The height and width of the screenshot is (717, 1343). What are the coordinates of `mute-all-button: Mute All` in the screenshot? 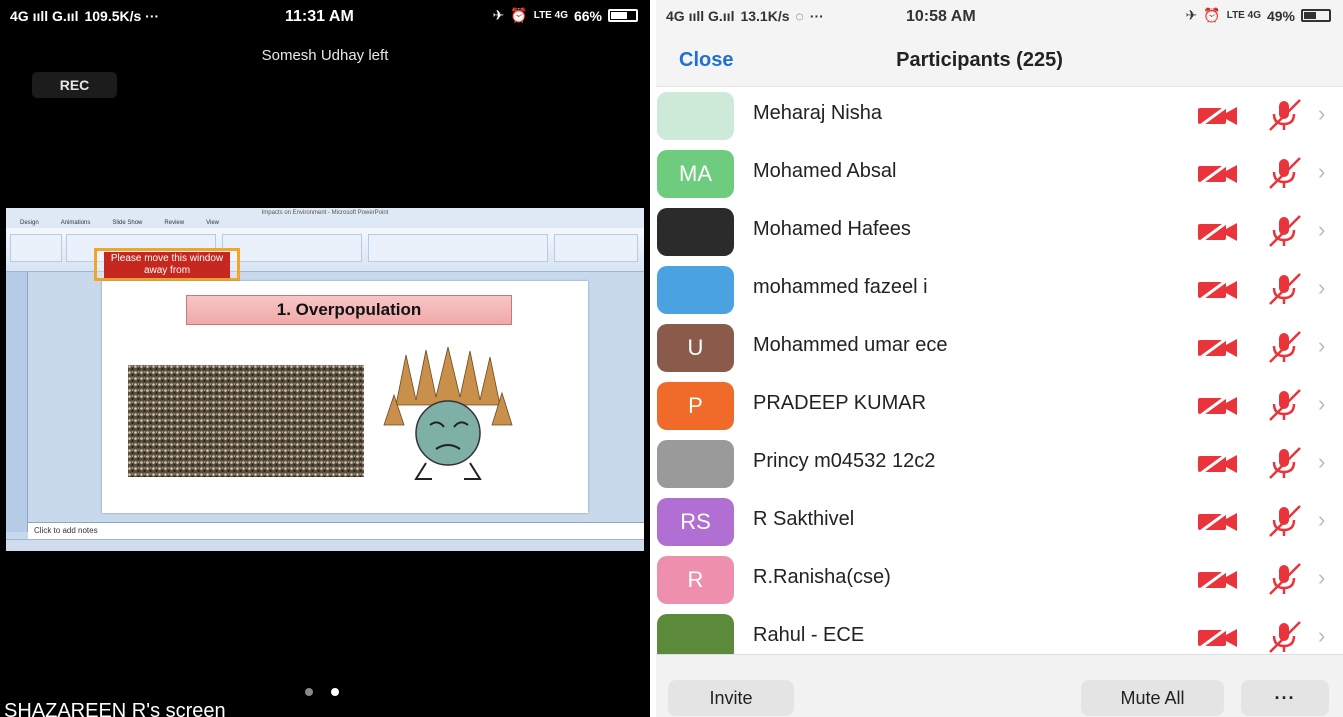 It's located at (1152, 698).